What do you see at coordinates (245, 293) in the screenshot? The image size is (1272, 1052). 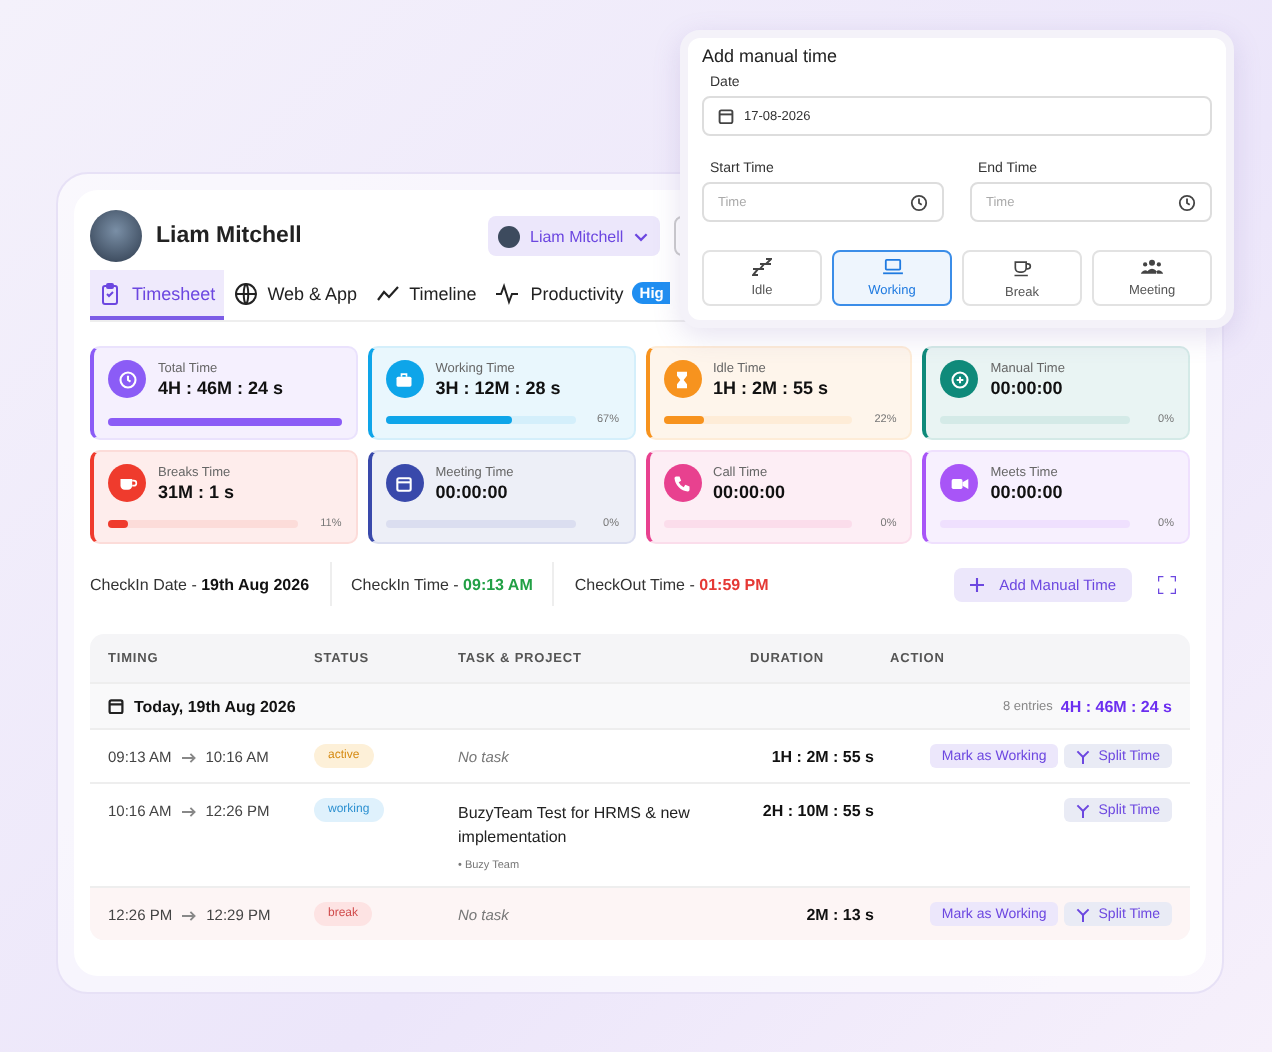 I see `globe-icon` at bounding box center [245, 293].